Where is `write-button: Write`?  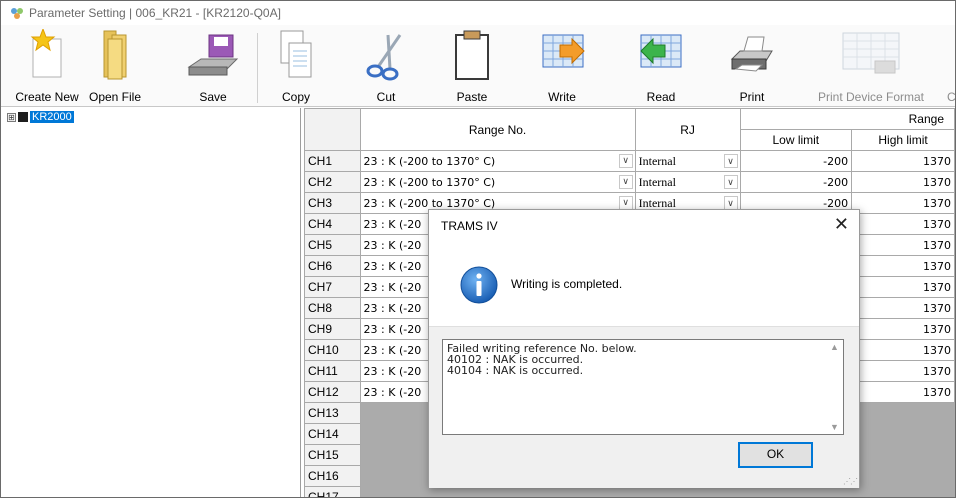 write-button: Write is located at coordinates (562, 66).